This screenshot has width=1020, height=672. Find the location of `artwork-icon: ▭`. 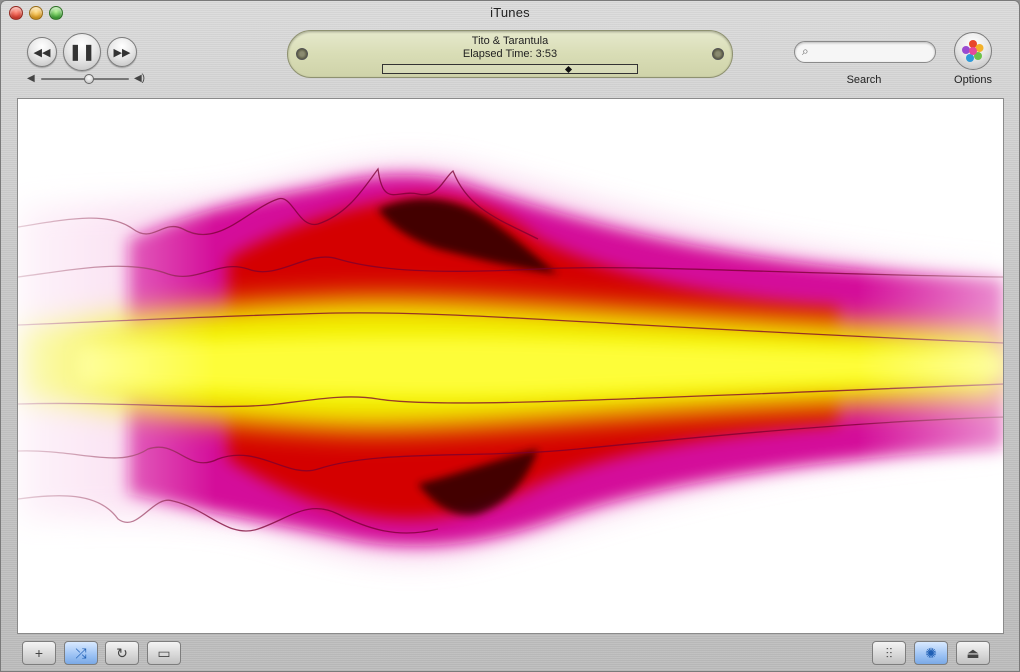

artwork-icon: ▭ is located at coordinates (164, 652).